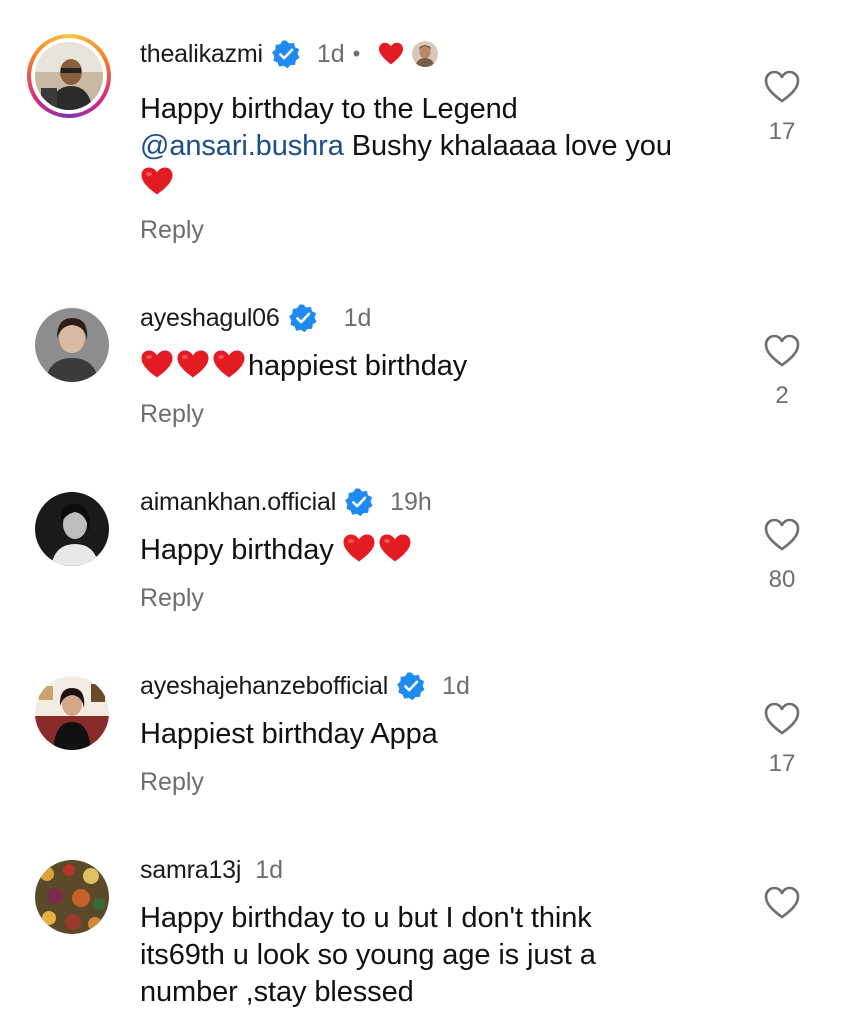  I want to click on username-link: aimankhan.official, so click(238, 502).